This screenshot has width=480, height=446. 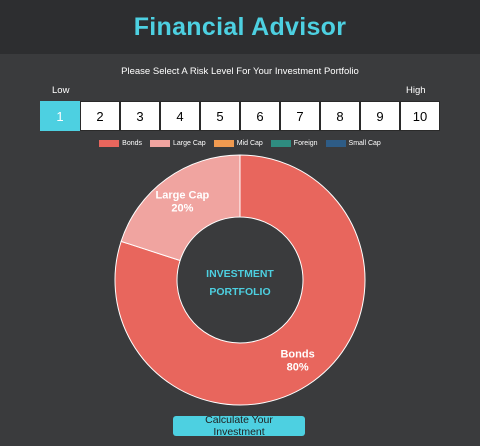 I want to click on risk-level-2: 2, so click(x=100, y=116).